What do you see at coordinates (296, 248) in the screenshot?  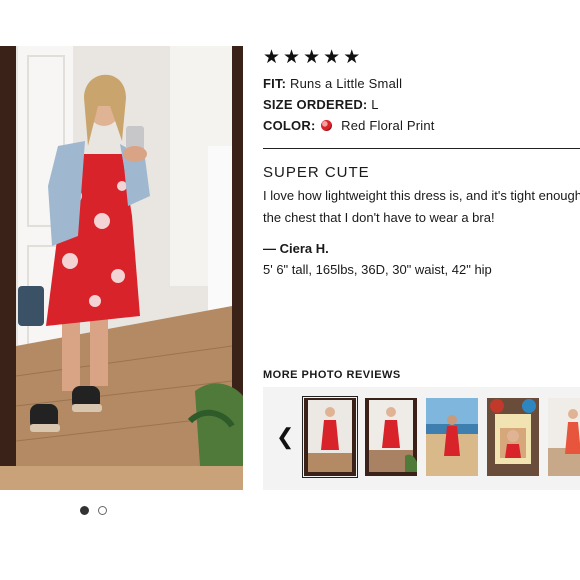 I see `review-author: — Ciera H.` at bounding box center [296, 248].